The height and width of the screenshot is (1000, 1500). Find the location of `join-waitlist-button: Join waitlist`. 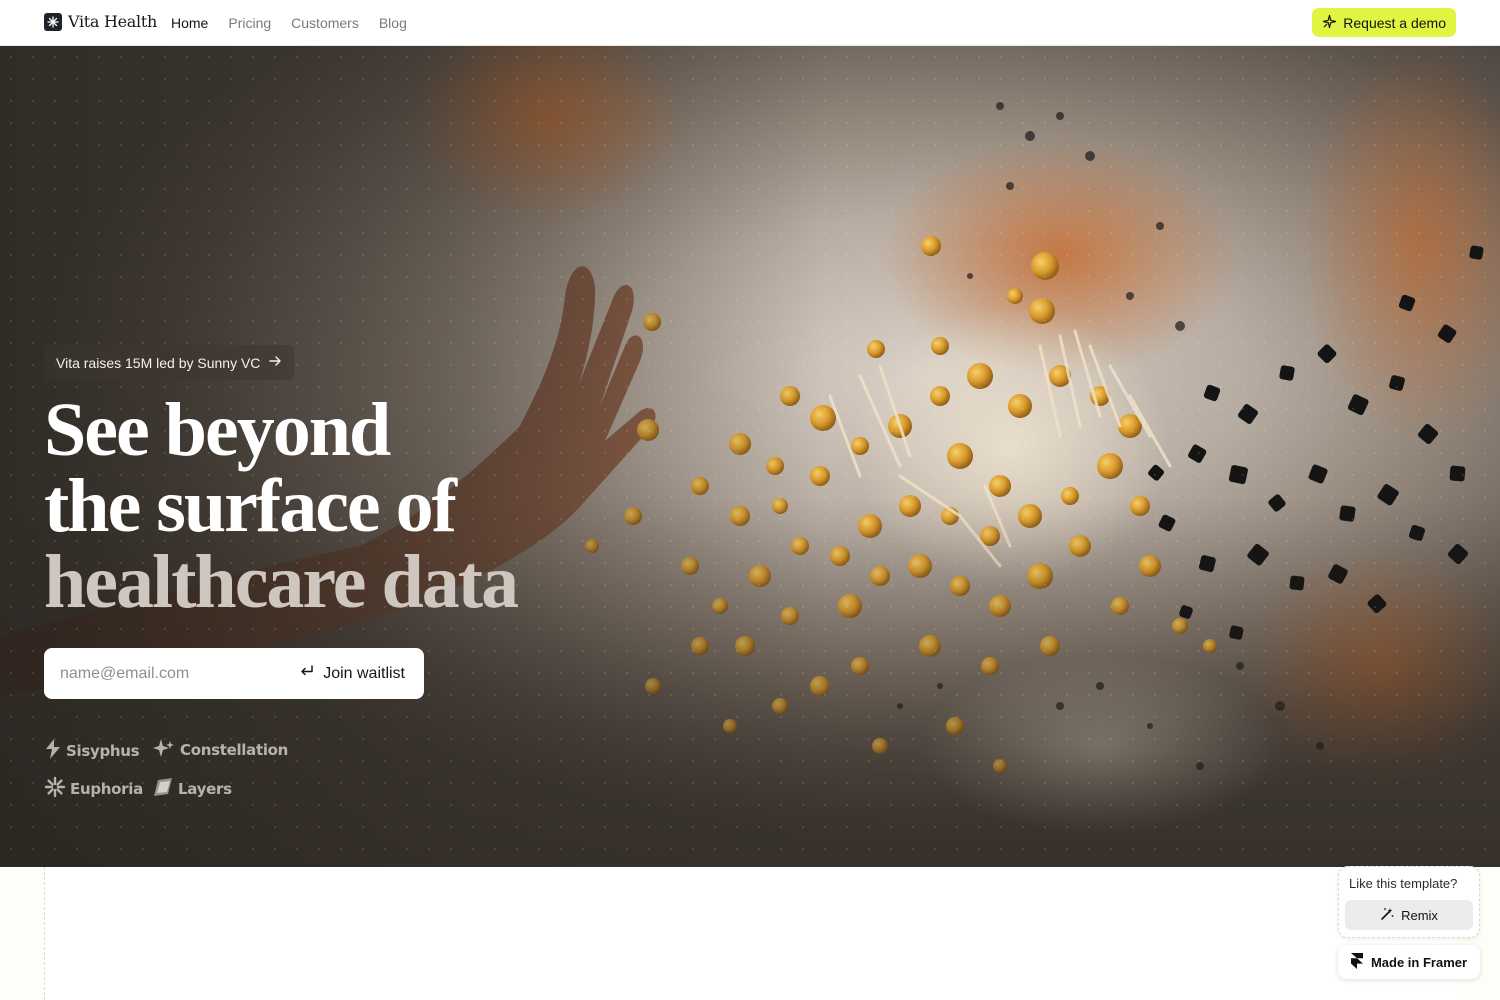

join-waitlist-button: Join waitlist is located at coordinates (356, 673).